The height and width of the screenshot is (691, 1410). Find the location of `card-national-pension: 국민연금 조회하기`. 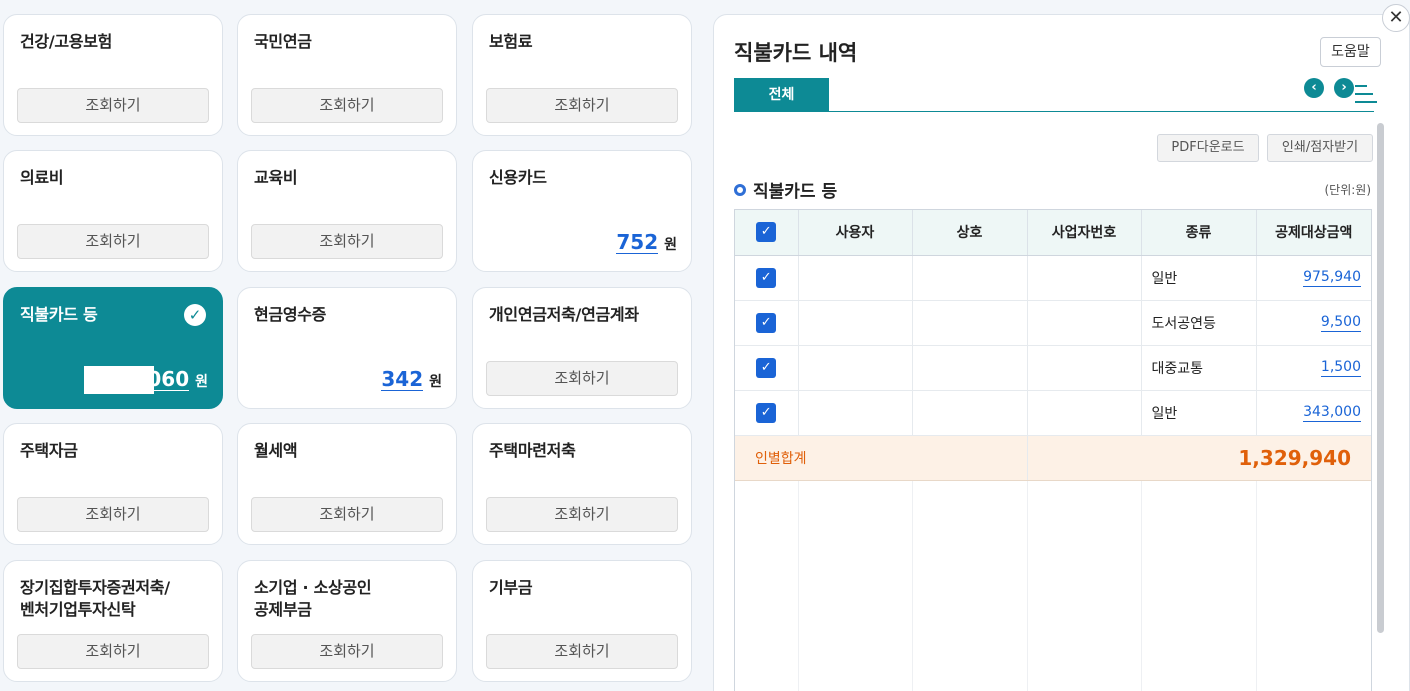

card-national-pension: 국민연금 조회하기 is located at coordinates (347, 75).